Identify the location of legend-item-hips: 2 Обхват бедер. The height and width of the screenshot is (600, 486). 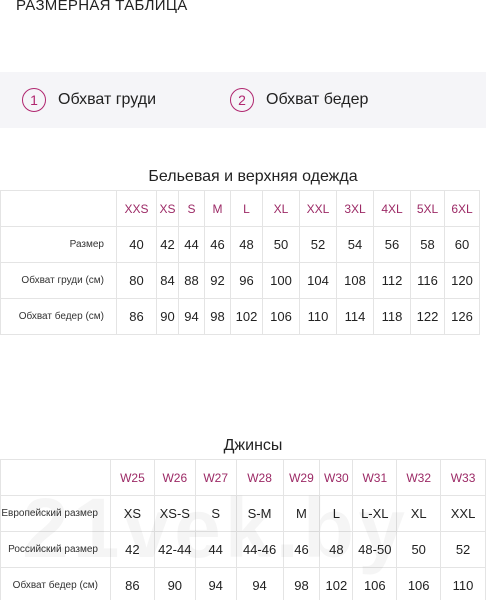
(299, 100).